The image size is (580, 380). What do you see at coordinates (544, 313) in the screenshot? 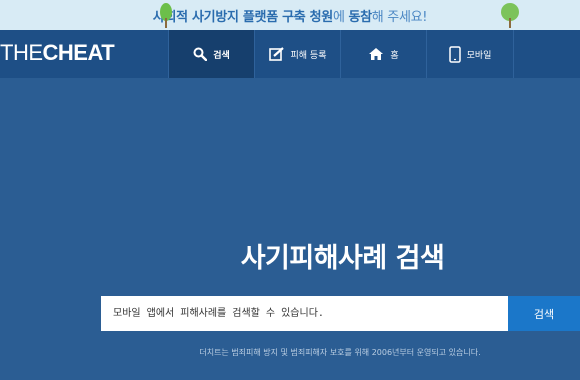
I see `search-button: 검색` at bounding box center [544, 313].